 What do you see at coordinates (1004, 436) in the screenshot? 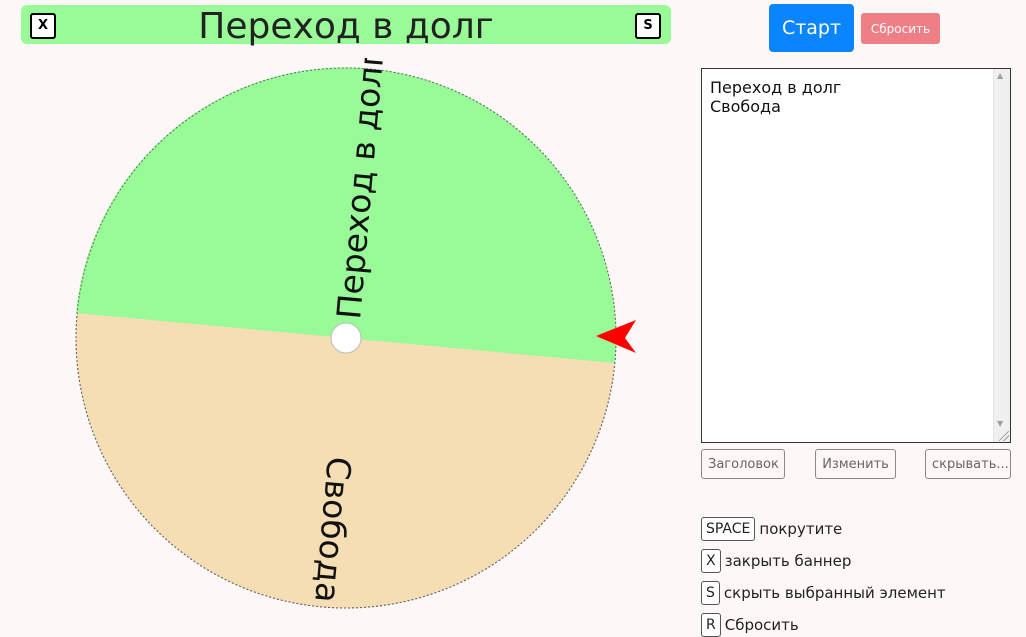
I see `resize-grip-icon` at bounding box center [1004, 436].